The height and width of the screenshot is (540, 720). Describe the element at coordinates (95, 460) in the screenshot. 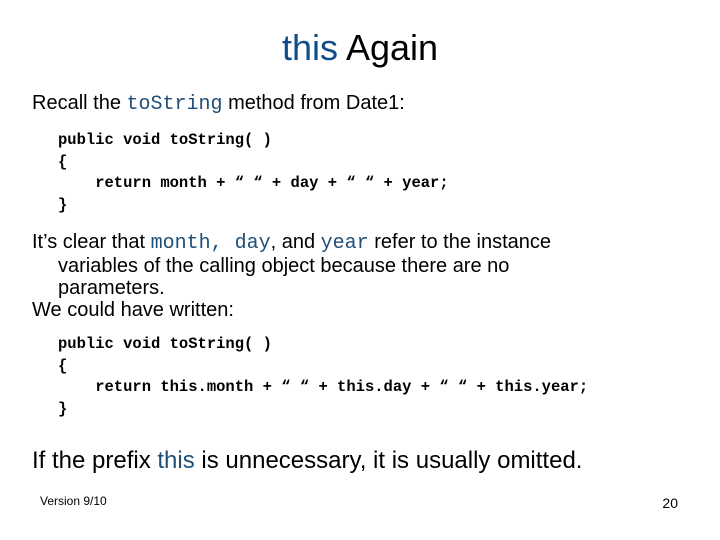

I see `text: If the prefix` at that location.